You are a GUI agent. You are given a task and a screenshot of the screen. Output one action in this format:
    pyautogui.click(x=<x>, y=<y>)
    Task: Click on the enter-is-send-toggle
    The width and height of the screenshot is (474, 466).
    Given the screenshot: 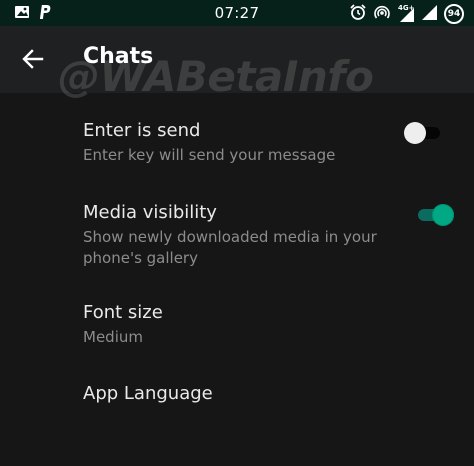 What is the action you would take?
    pyautogui.click(x=424, y=133)
    